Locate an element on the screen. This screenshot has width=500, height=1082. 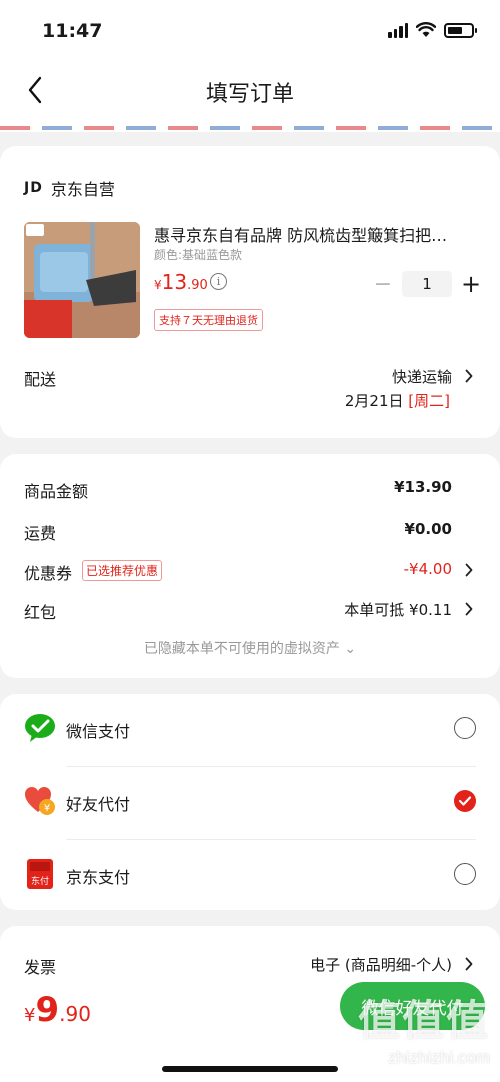
radio-jd-pay is located at coordinates (465, 874).